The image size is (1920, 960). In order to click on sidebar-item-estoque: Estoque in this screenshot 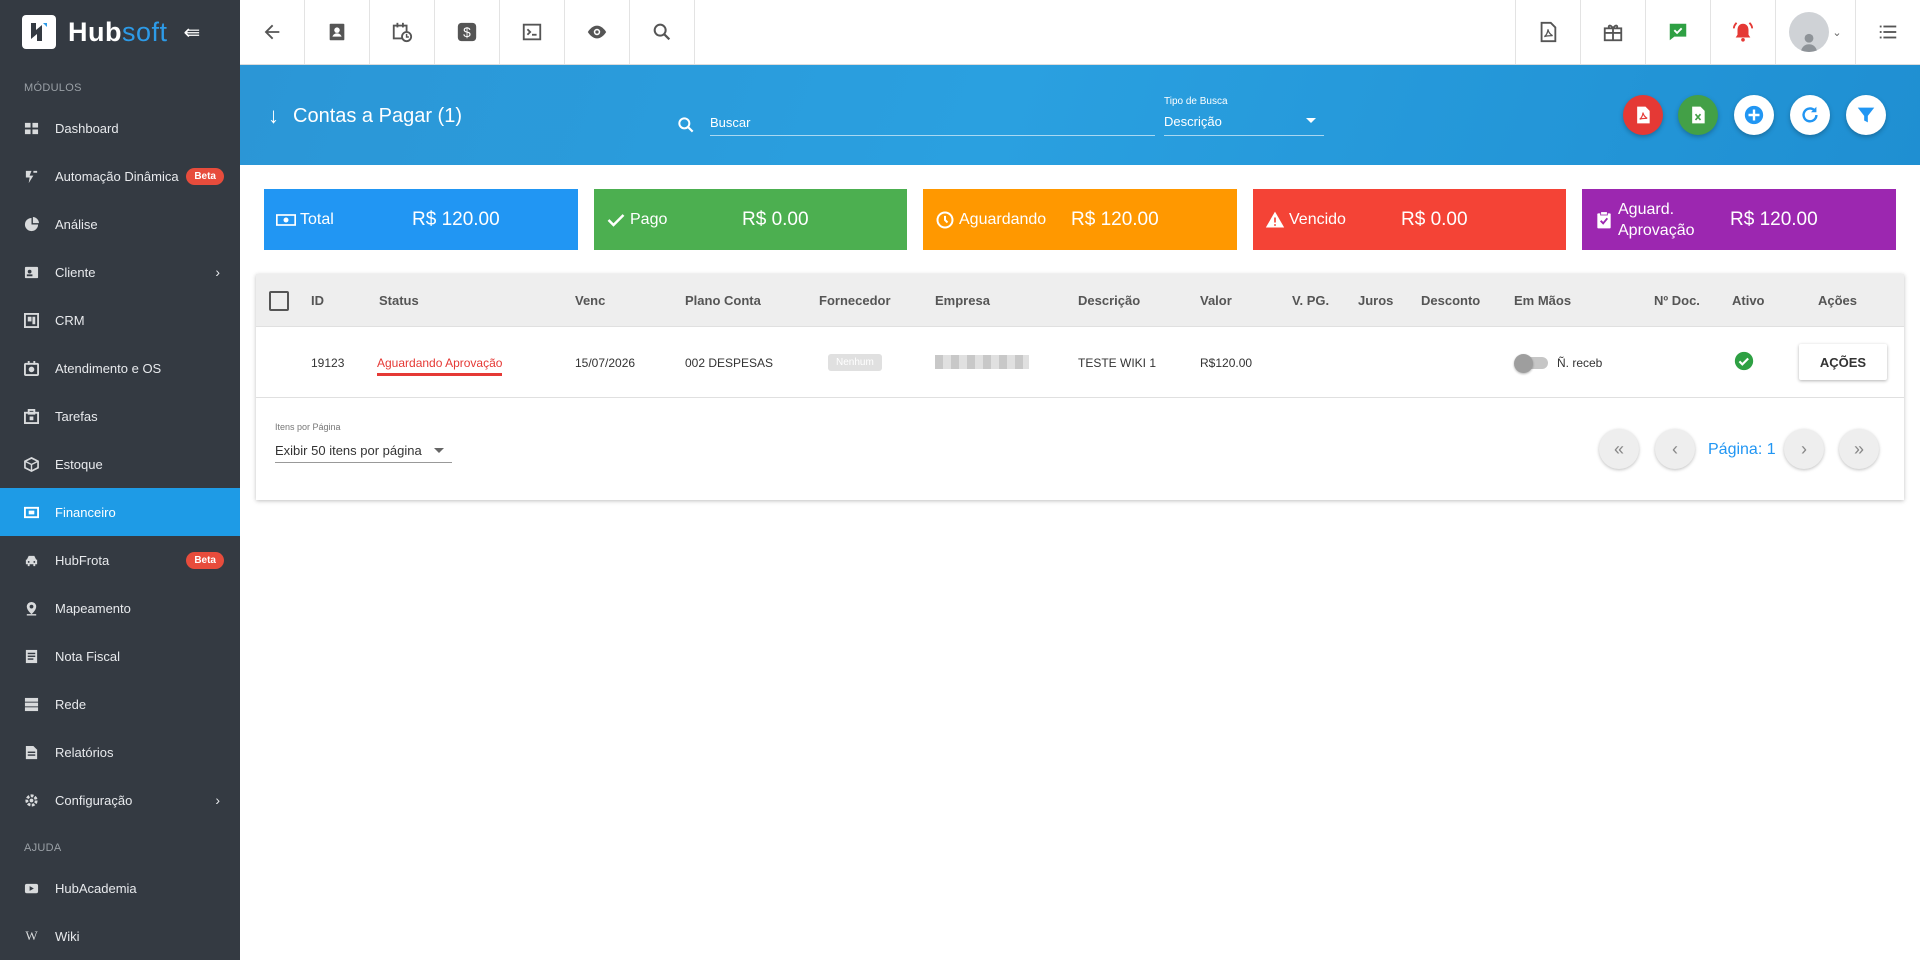, I will do `click(120, 464)`.